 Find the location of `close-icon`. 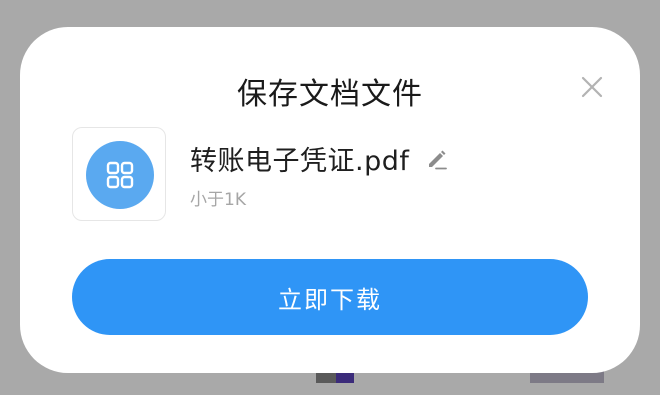

close-icon is located at coordinates (592, 87).